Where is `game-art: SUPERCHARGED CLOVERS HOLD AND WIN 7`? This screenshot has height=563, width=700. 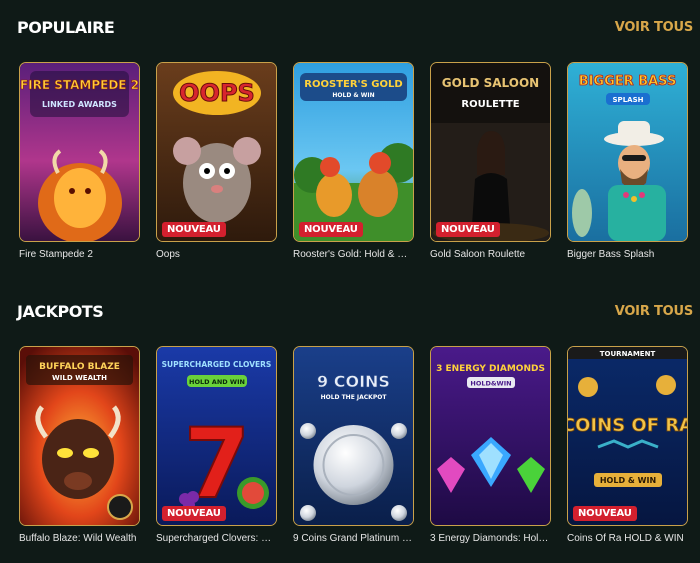 game-art: SUPERCHARGED CLOVERS HOLD AND WIN 7 is located at coordinates (216, 436).